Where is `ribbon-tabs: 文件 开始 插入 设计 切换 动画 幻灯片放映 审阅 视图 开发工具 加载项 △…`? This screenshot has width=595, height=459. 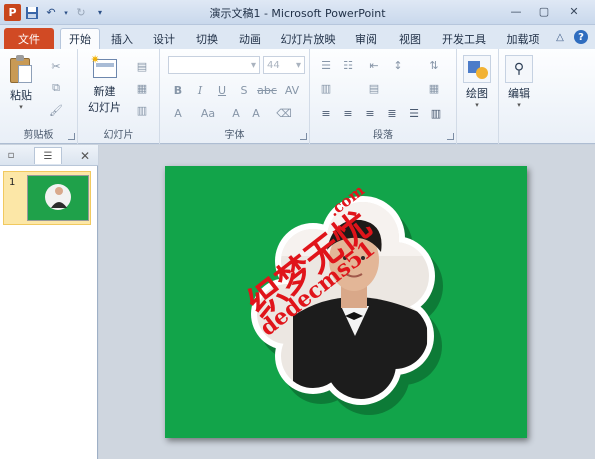 ribbon-tabs: 文件 开始 插入 设计 切换 动画 幻灯片放映 审阅 视图 开发工具 加载项 △… is located at coordinates (297, 37).